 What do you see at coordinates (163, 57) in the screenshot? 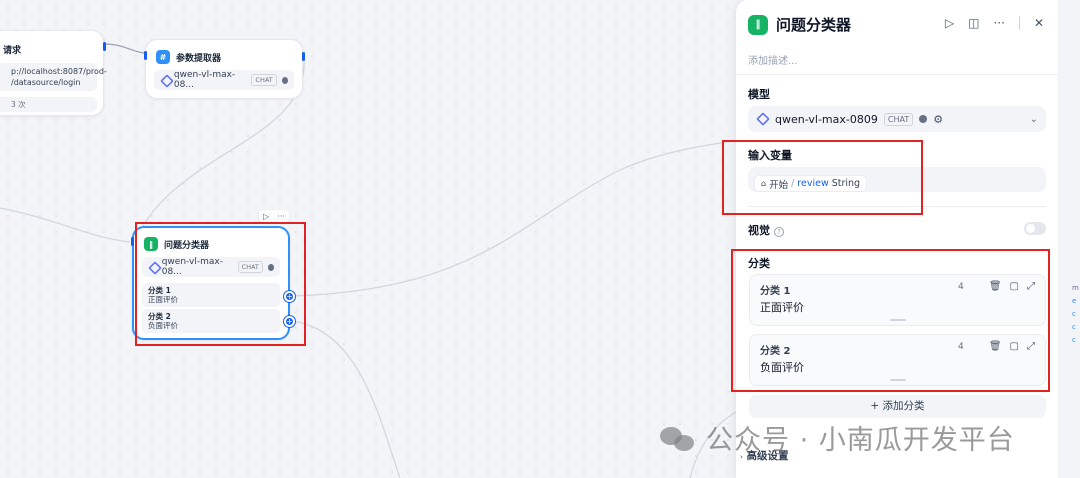
I see `param-extractor-icon: #` at bounding box center [163, 57].